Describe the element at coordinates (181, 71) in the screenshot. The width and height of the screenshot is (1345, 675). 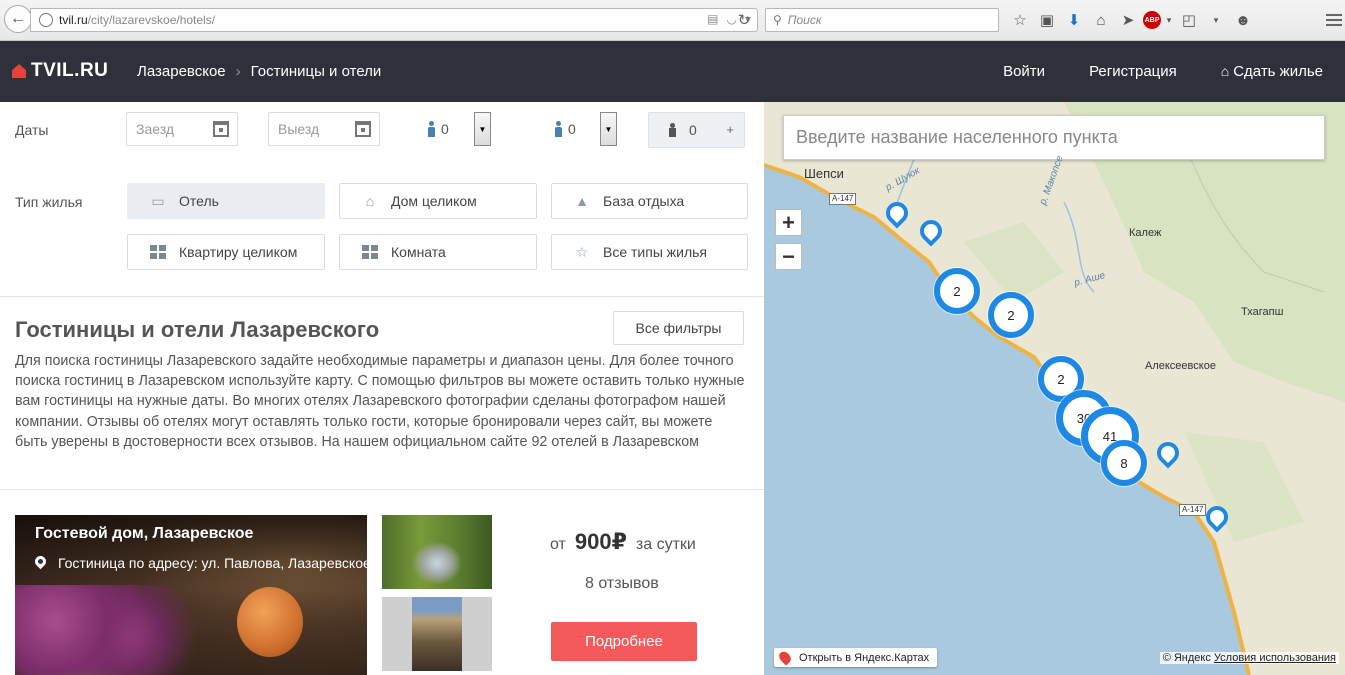
I see `breadcrumb-city: Лазаревское` at that location.